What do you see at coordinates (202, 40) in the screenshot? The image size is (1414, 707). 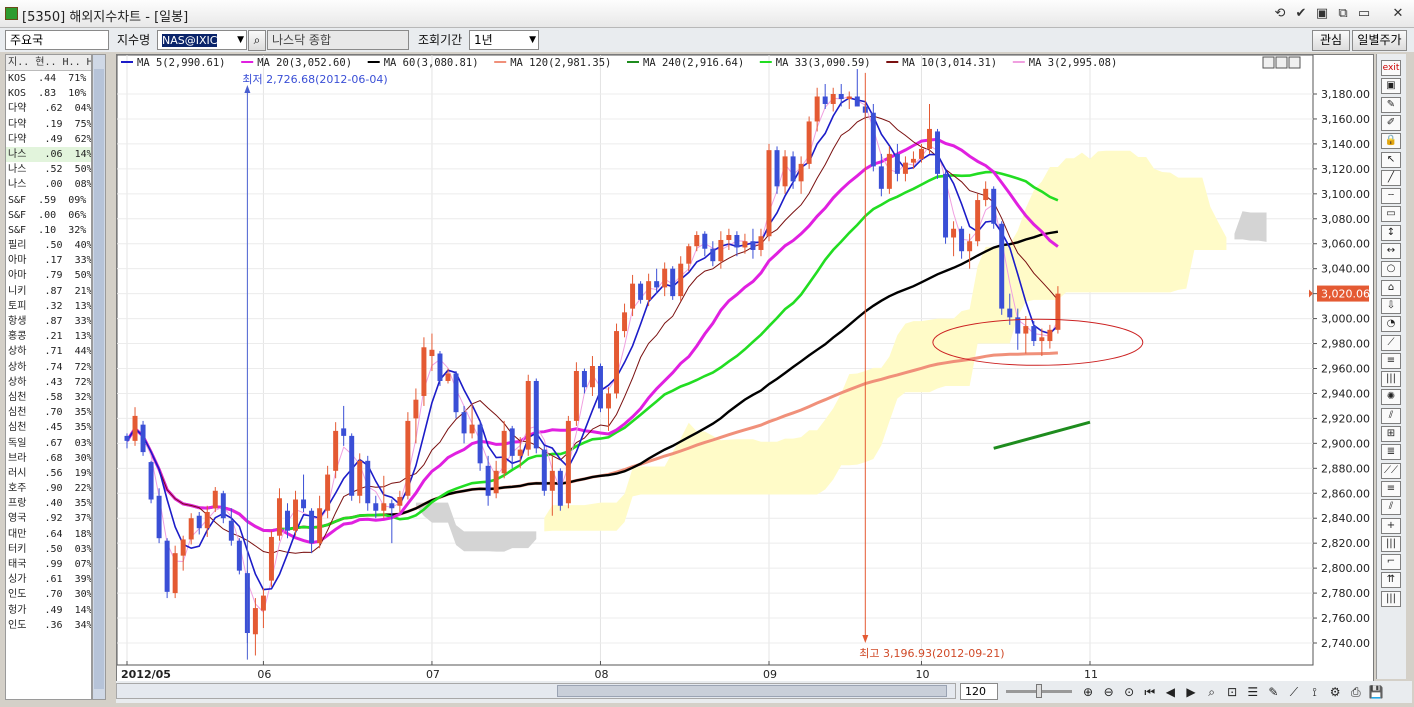 I see `index-code-input: NAS@IXIC ▼` at bounding box center [202, 40].